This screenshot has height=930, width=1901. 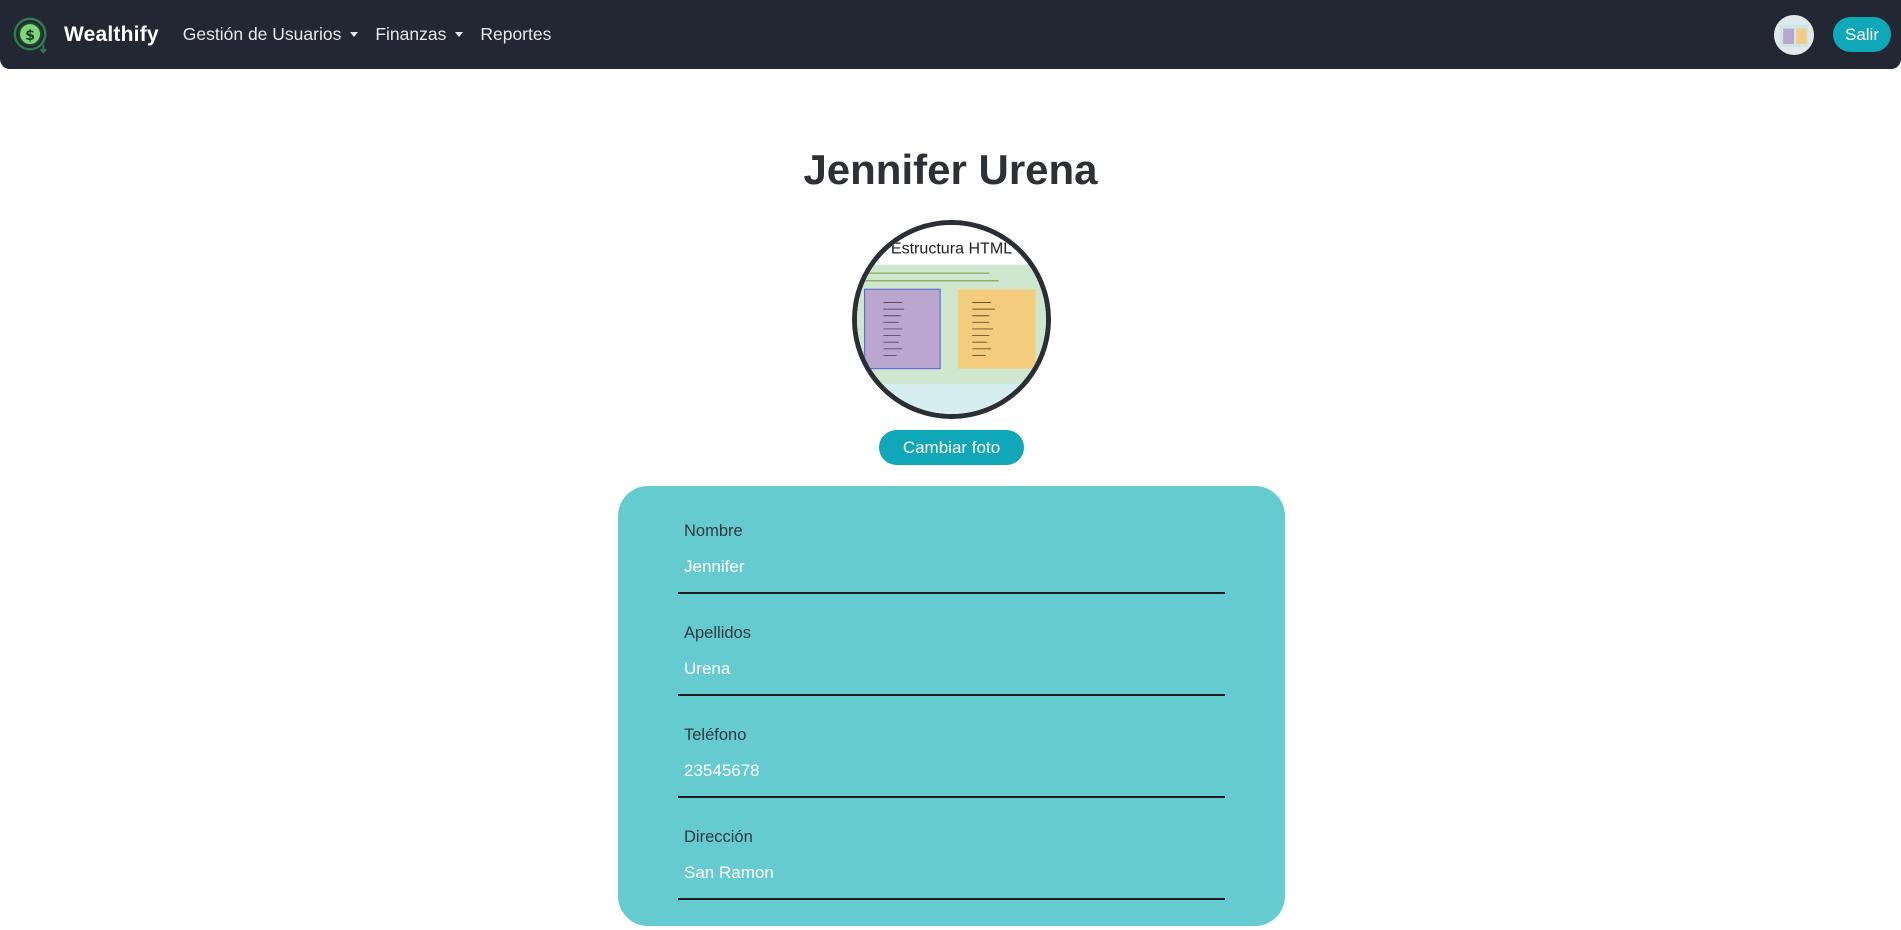 I want to click on change-photo-button: Cambiar foto, so click(x=951, y=447).